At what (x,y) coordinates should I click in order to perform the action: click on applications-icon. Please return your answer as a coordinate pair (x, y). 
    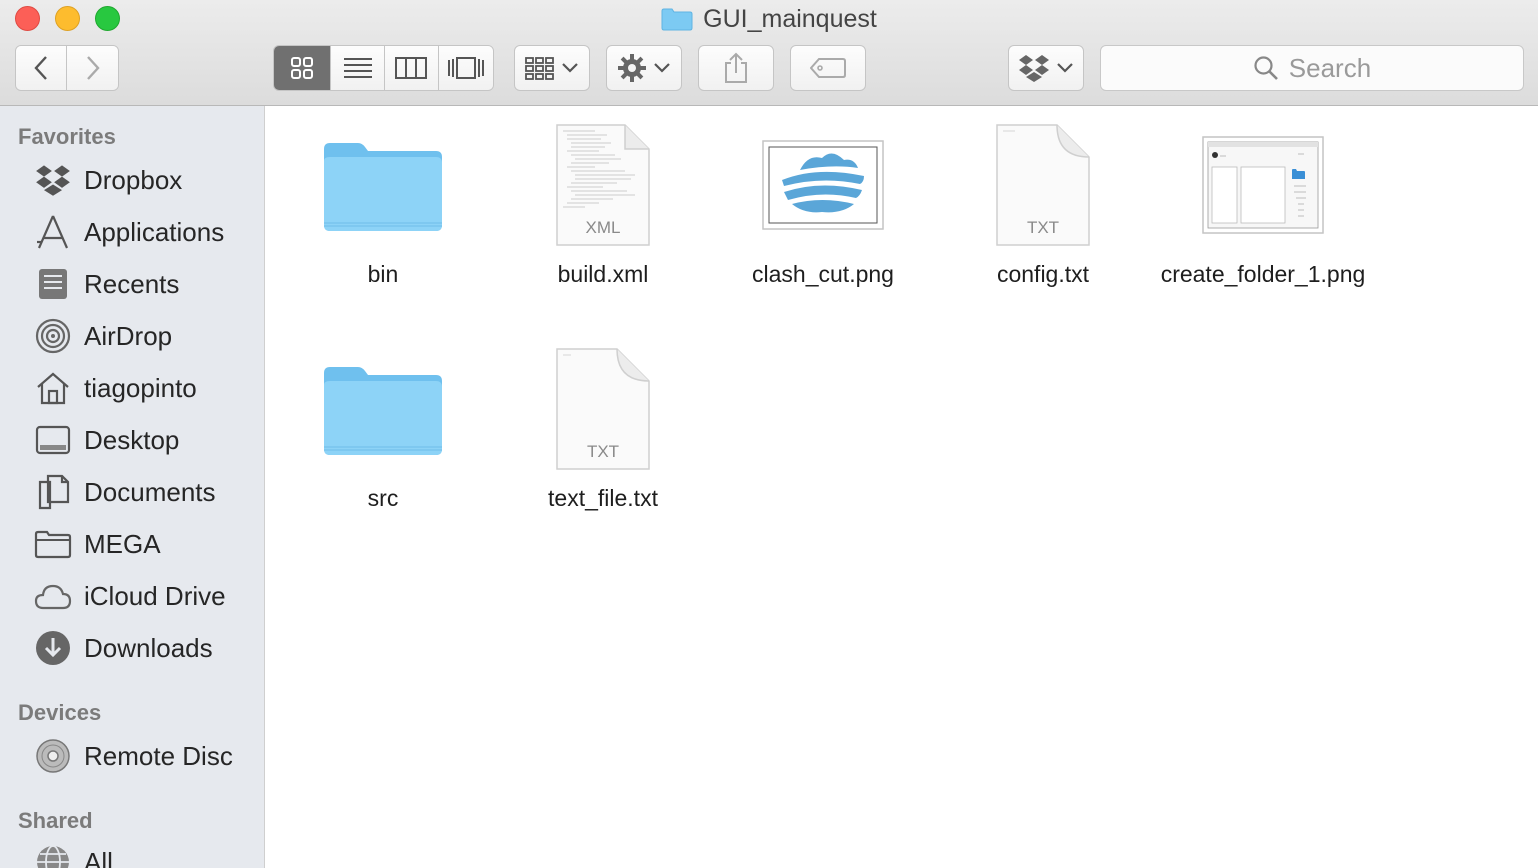
    Looking at the image, I should click on (53, 232).